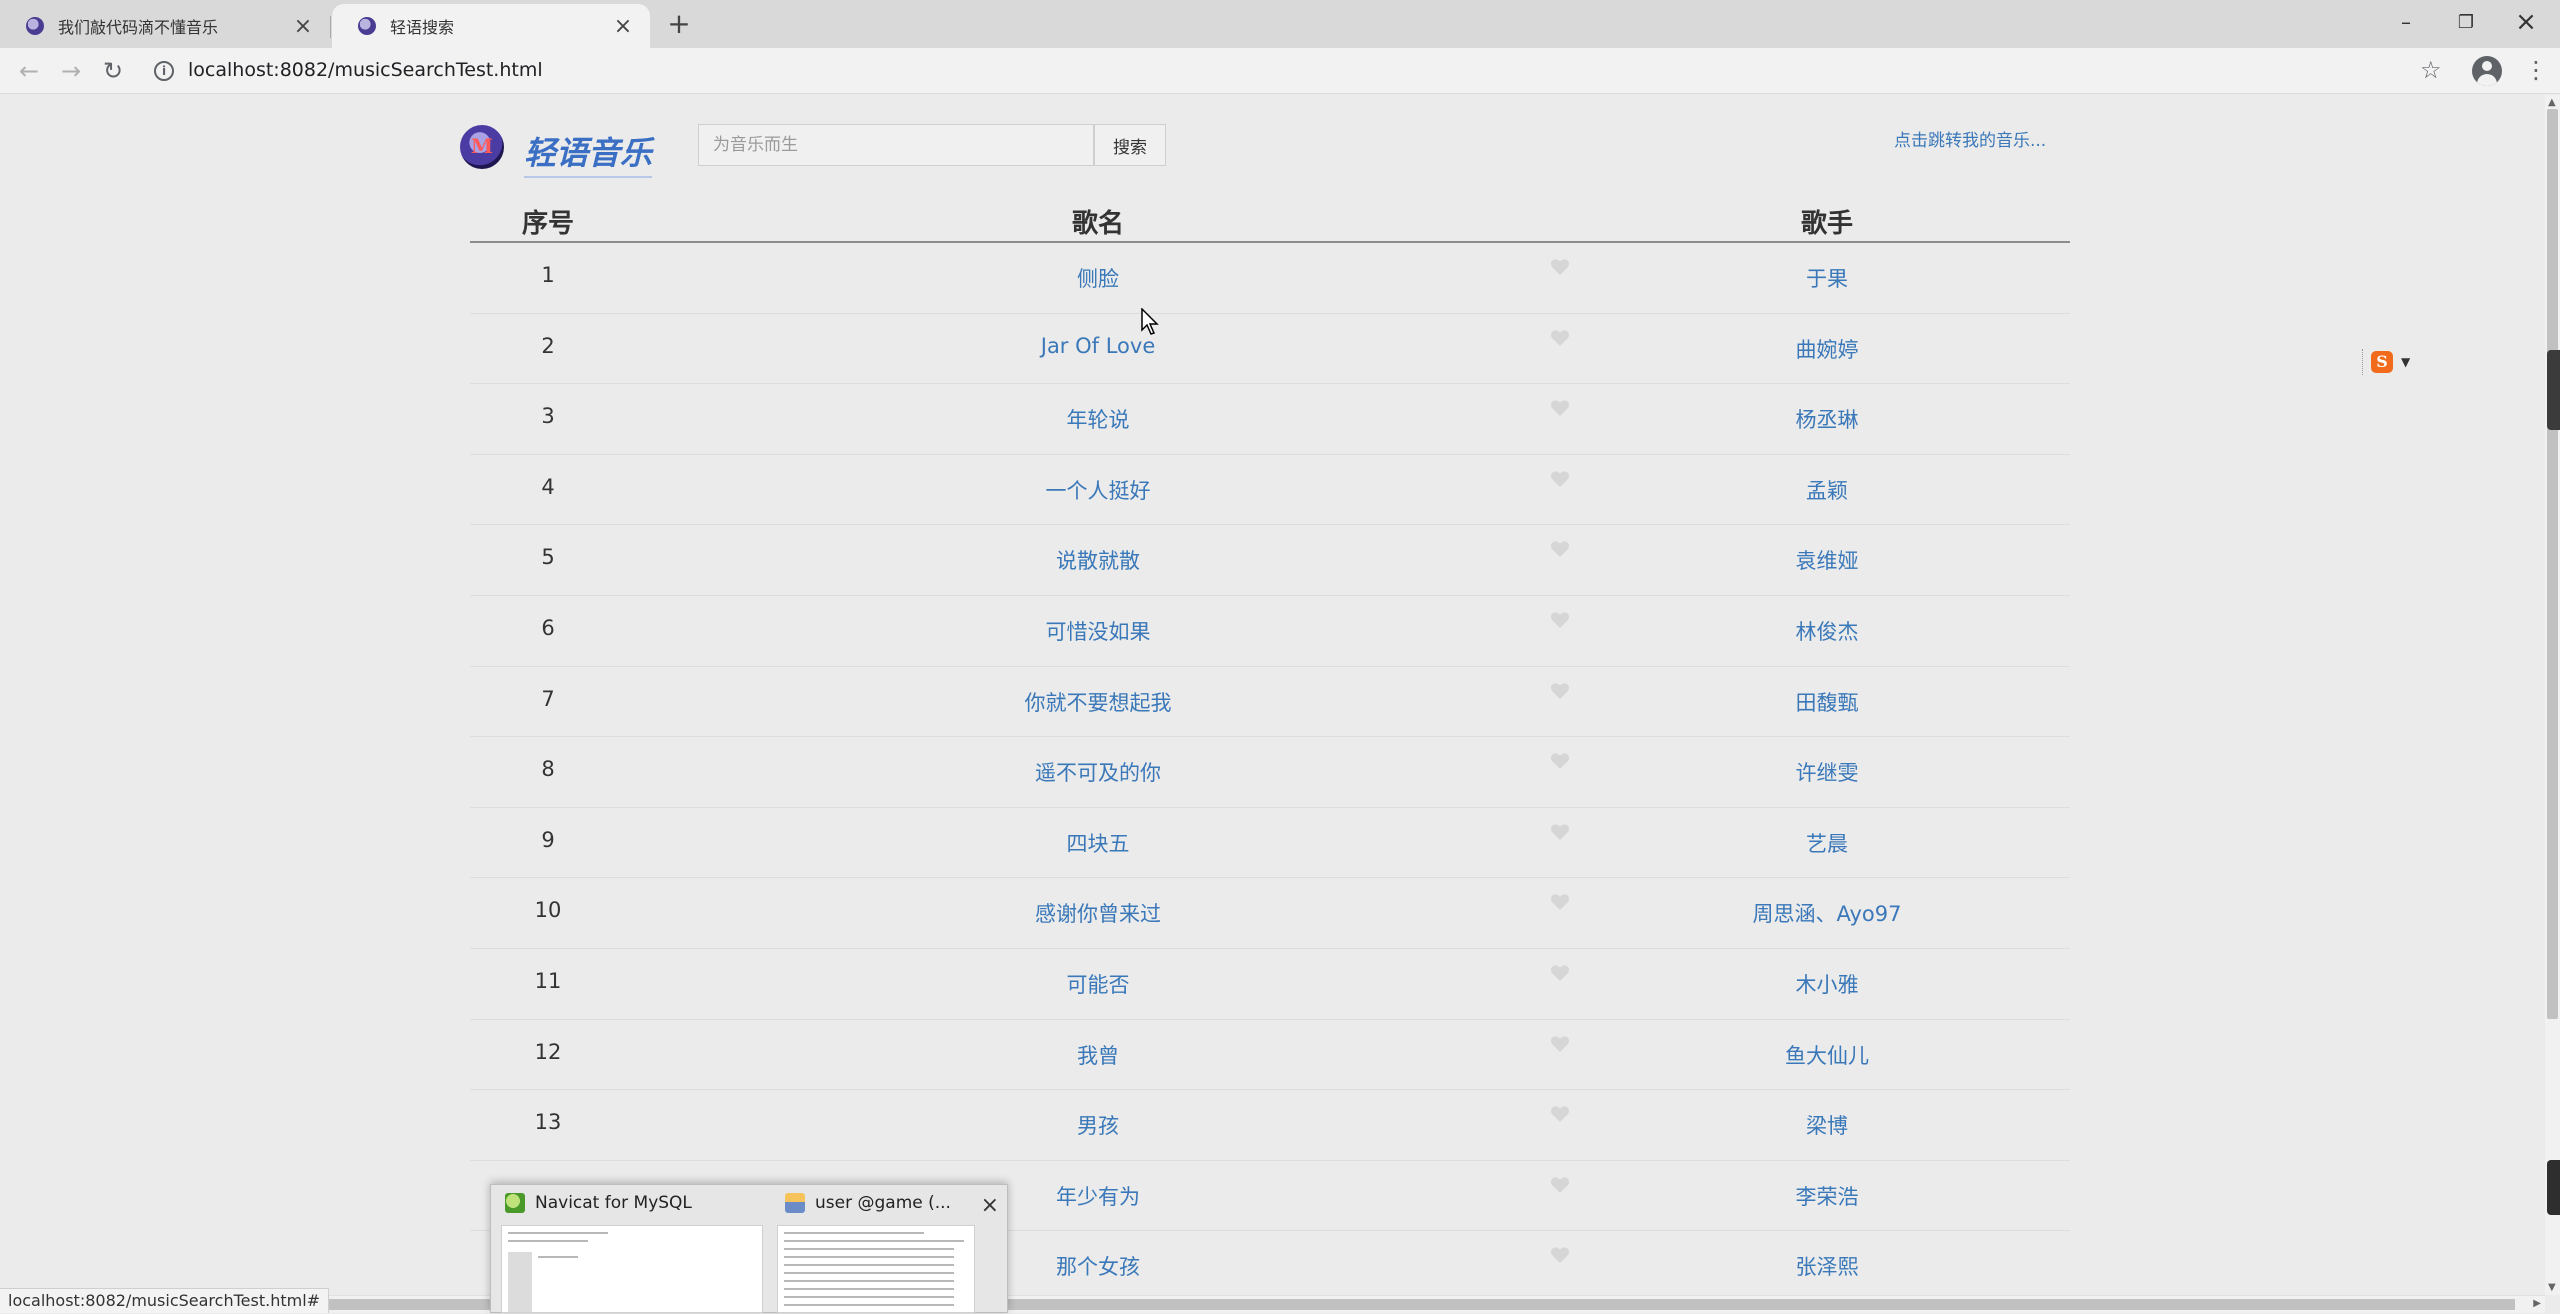  What do you see at coordinates (515, 1203) in the screenshot?
I see `navicat-icon` at bounding box center [515, 1203].